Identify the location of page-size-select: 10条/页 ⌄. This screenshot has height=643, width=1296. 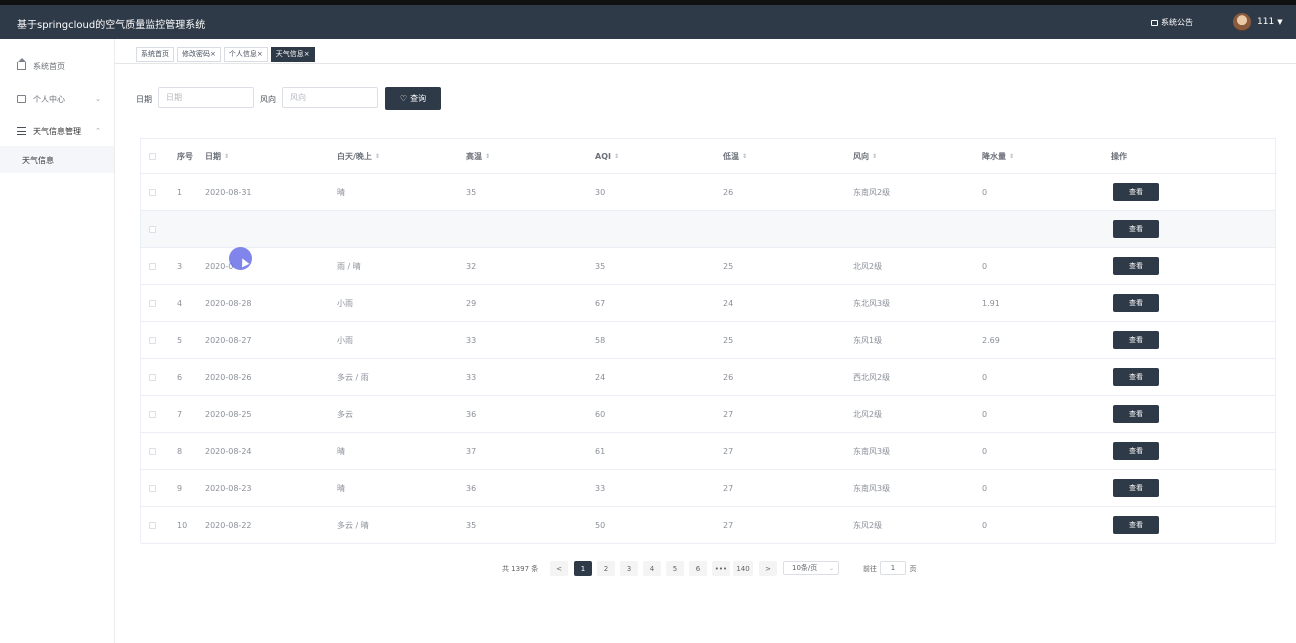
(811, 568).